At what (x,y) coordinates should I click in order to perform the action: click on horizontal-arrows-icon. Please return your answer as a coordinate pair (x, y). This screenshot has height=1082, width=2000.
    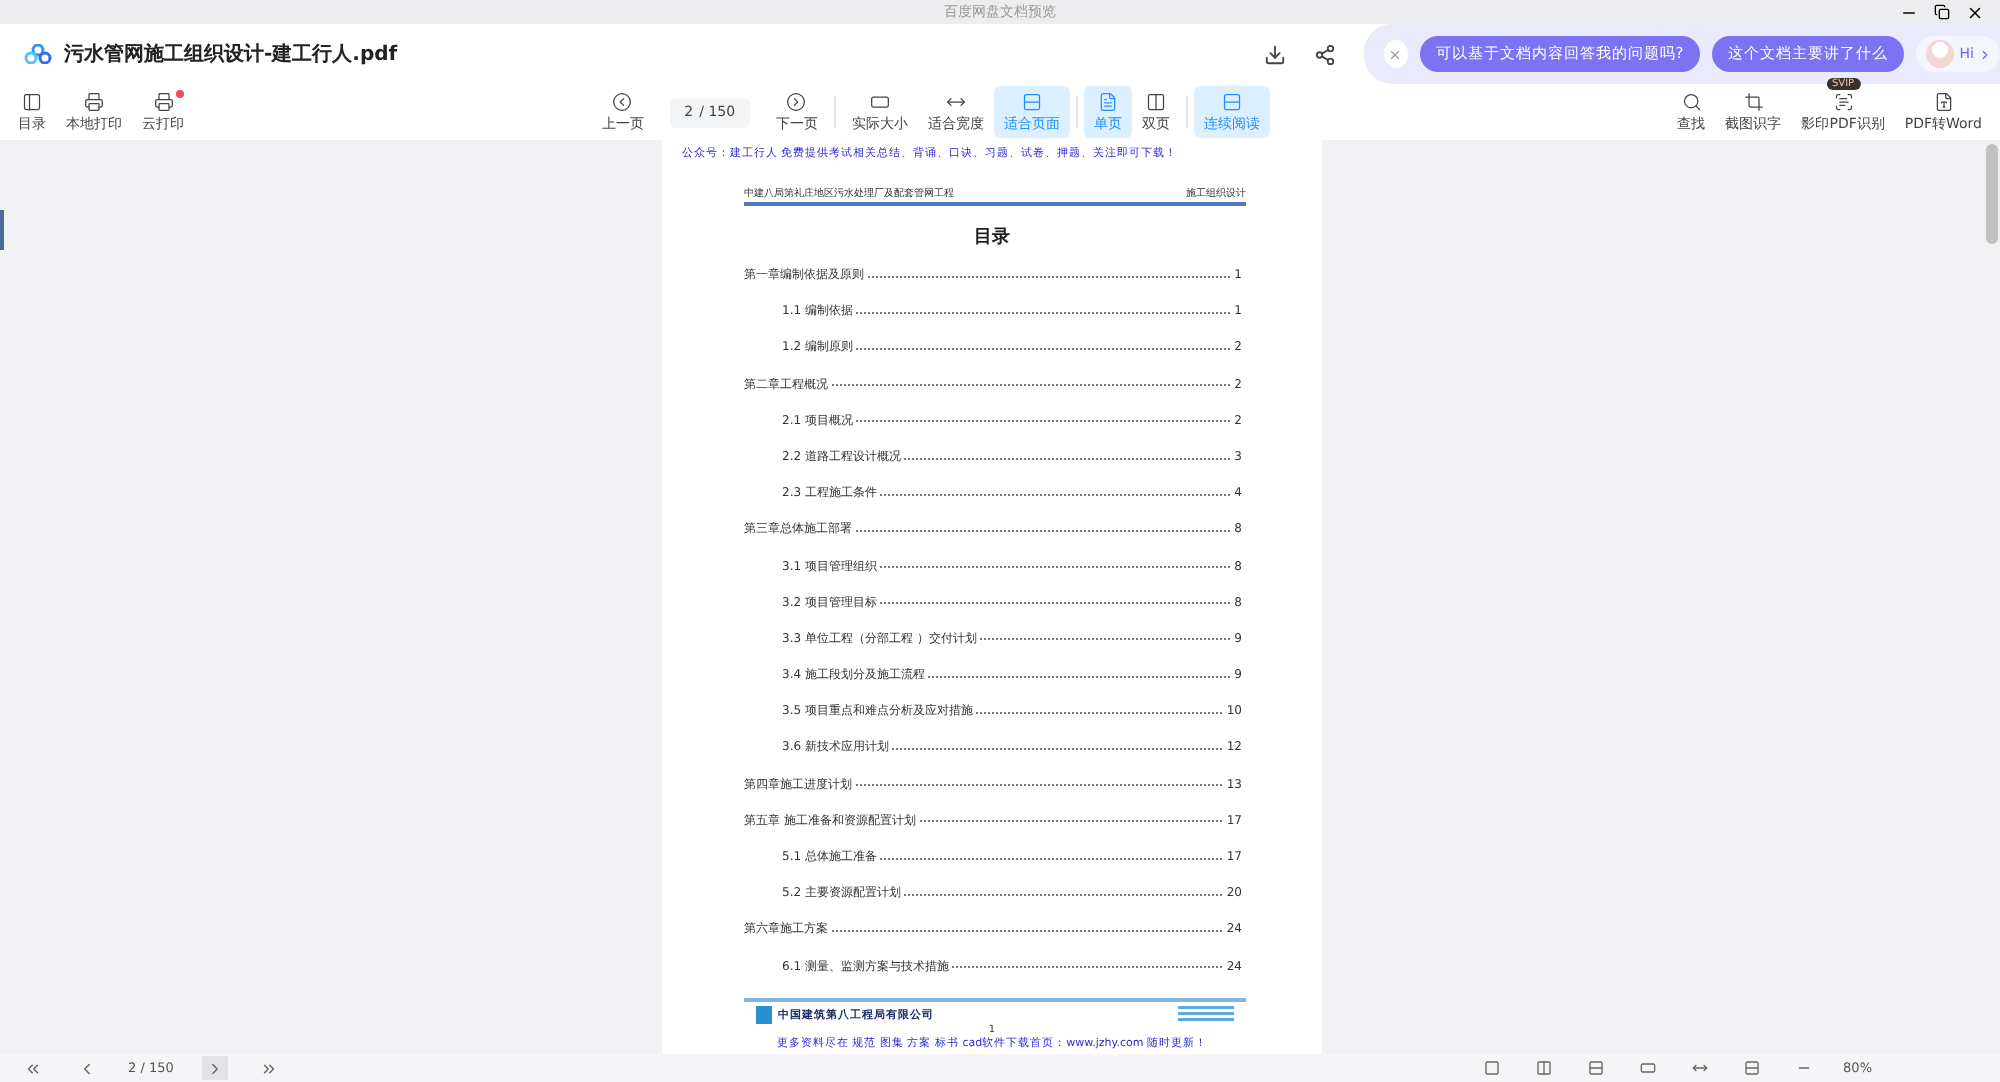
    Looking at the image, I should click on (1699, 1068).